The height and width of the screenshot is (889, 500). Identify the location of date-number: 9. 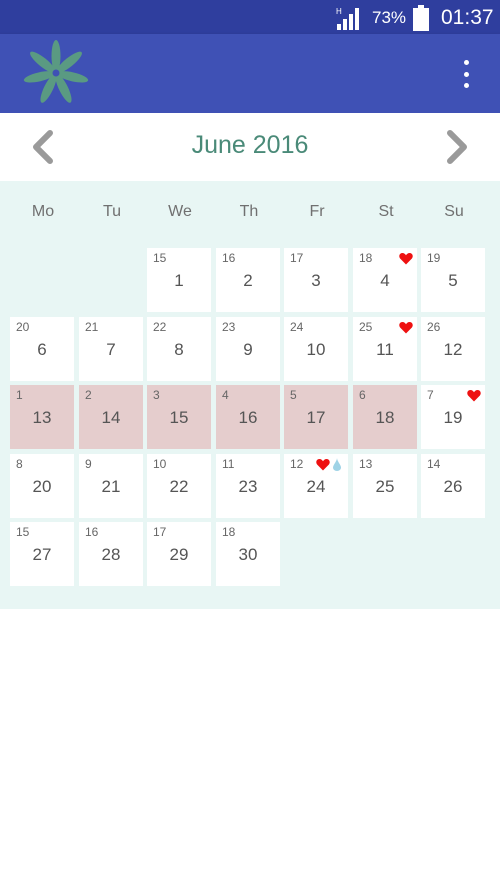
(248, 349).